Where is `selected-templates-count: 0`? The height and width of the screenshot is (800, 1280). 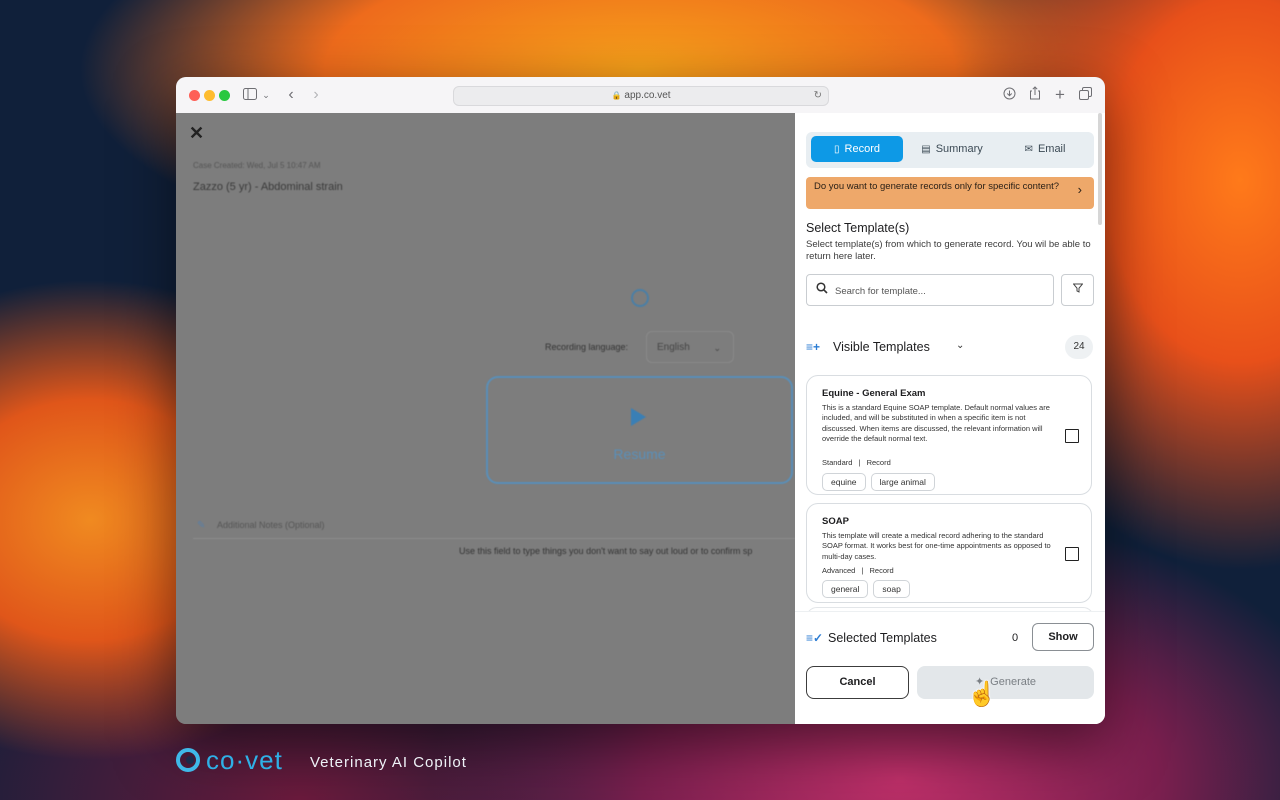
selected-templates-count: 0 is located at coordinates (1015, 638).